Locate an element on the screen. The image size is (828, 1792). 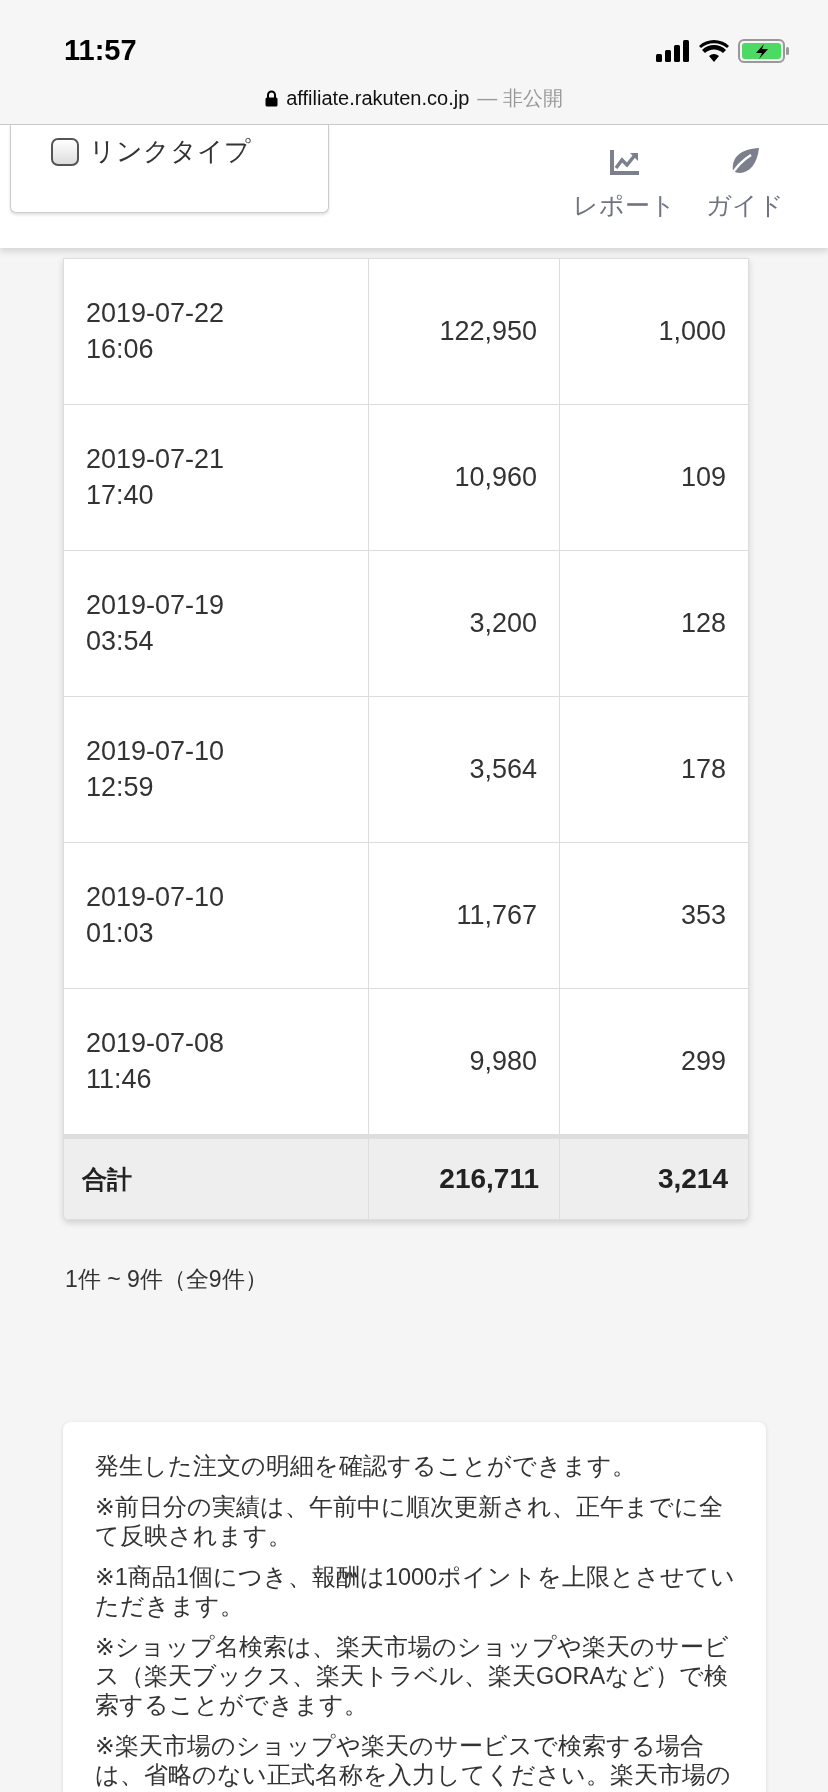
url-text: affiliate.rakuten.co.jp is located at coordinates (378, 98).